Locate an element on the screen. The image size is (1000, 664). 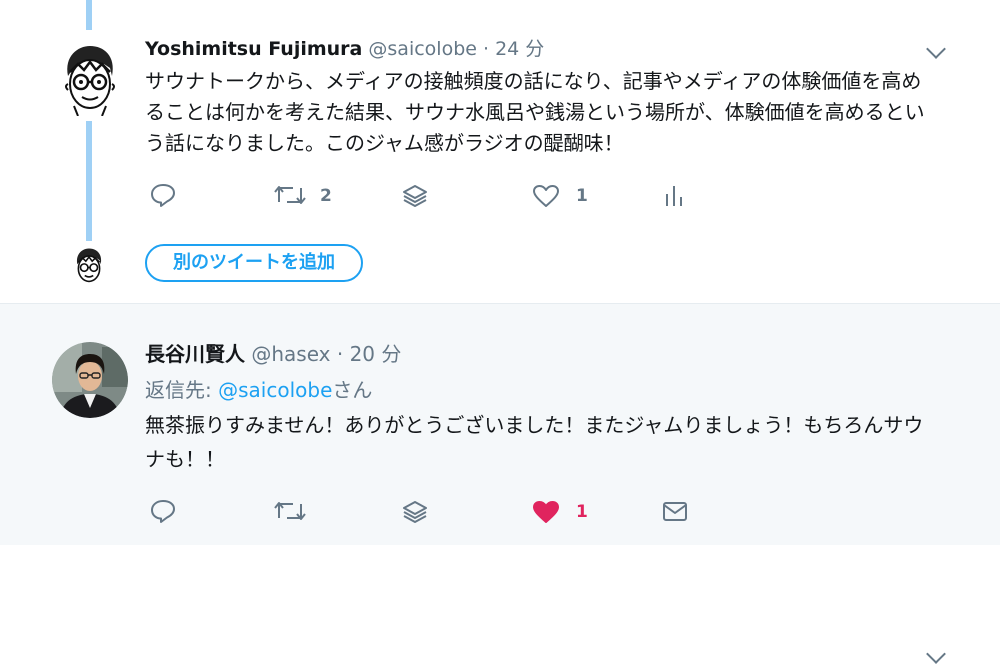
add-tweet-button: 別のツイートを追加 is located at coordinates (254, 263).